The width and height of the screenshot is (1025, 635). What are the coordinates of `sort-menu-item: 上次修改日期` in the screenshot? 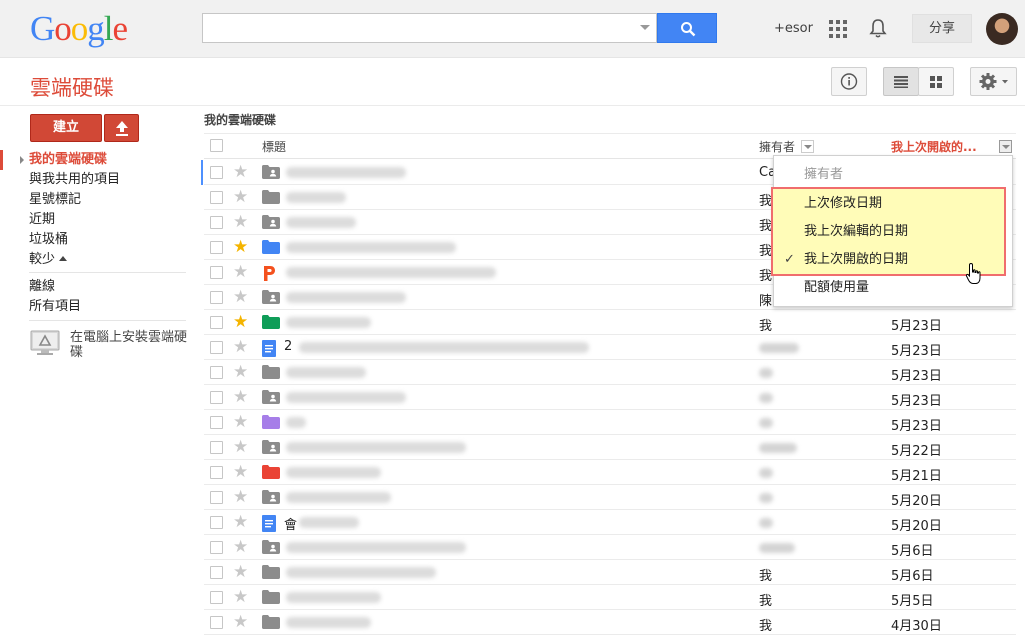 It's located at (893, 204).